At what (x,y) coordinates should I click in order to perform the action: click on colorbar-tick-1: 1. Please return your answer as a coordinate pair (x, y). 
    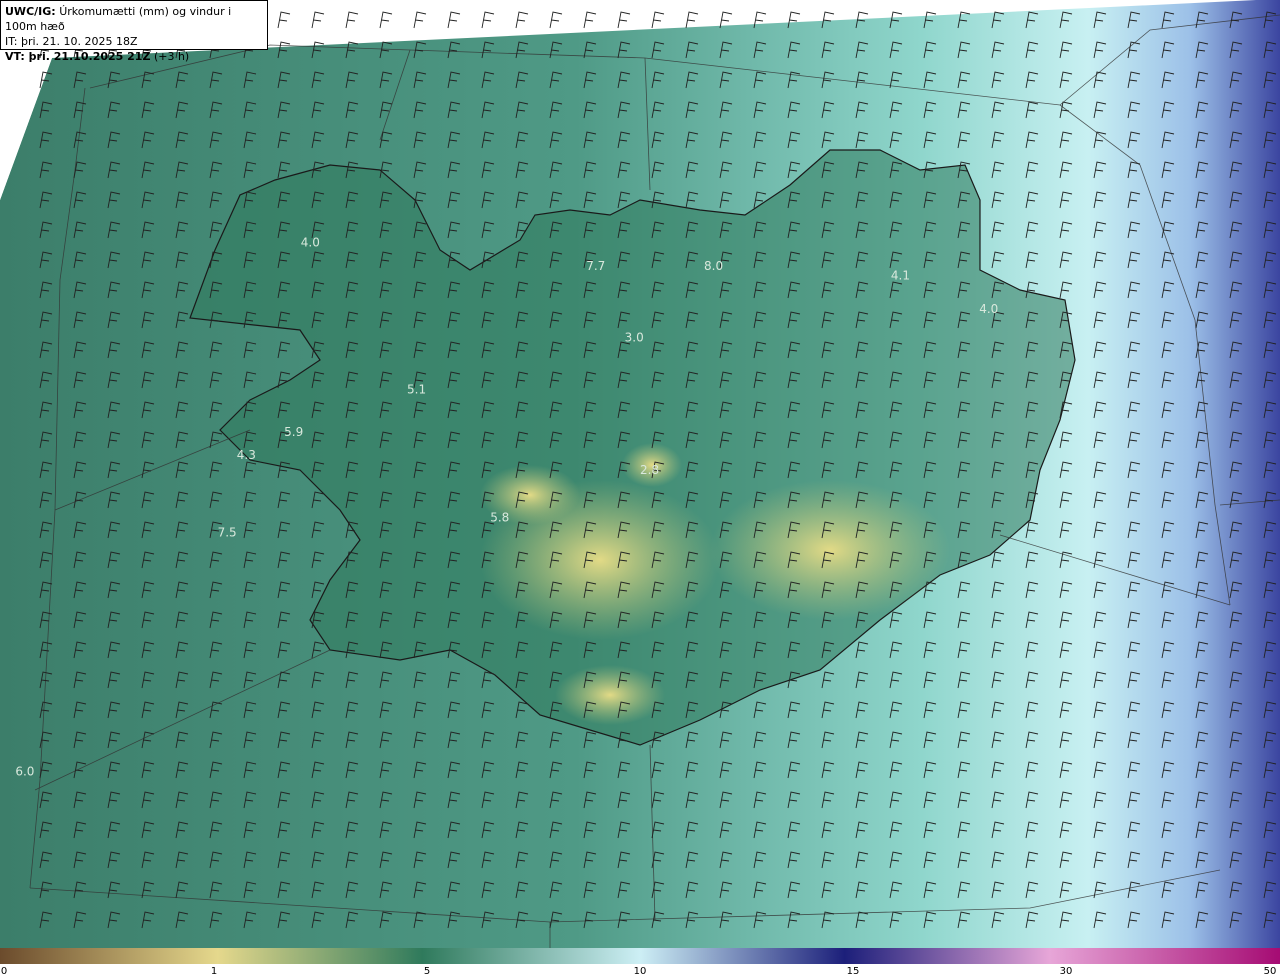
    Looking at the image, I should click on (214, 971).